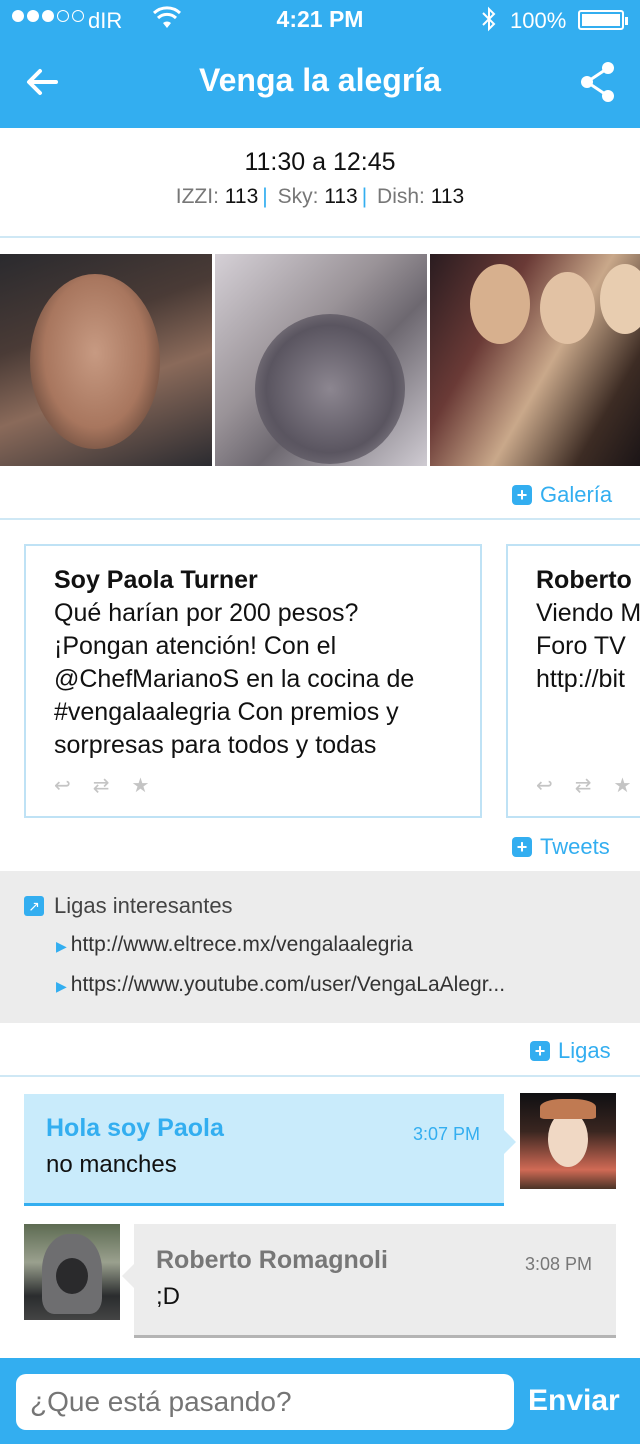  I want to click on channel-list: IZZI: 113 | Sky: 113 | Dish: 113, so click(320, 196).